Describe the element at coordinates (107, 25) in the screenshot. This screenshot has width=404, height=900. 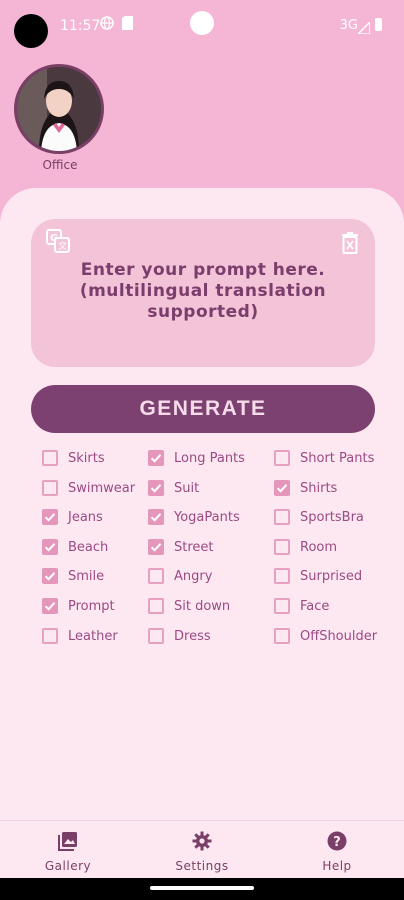
I see `globe-icon` at that location.